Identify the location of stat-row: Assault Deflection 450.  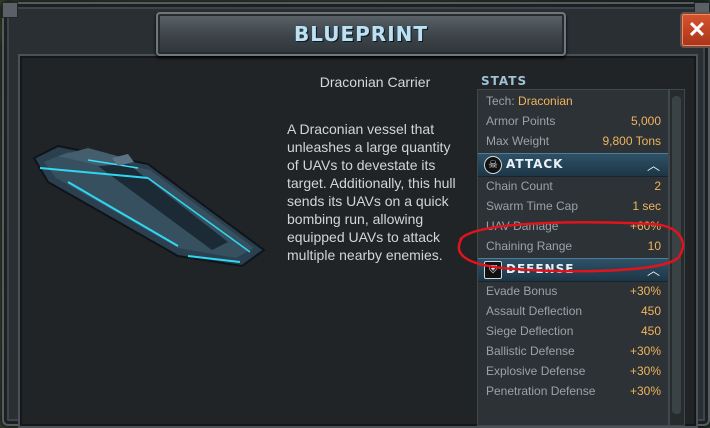
(573, 311).